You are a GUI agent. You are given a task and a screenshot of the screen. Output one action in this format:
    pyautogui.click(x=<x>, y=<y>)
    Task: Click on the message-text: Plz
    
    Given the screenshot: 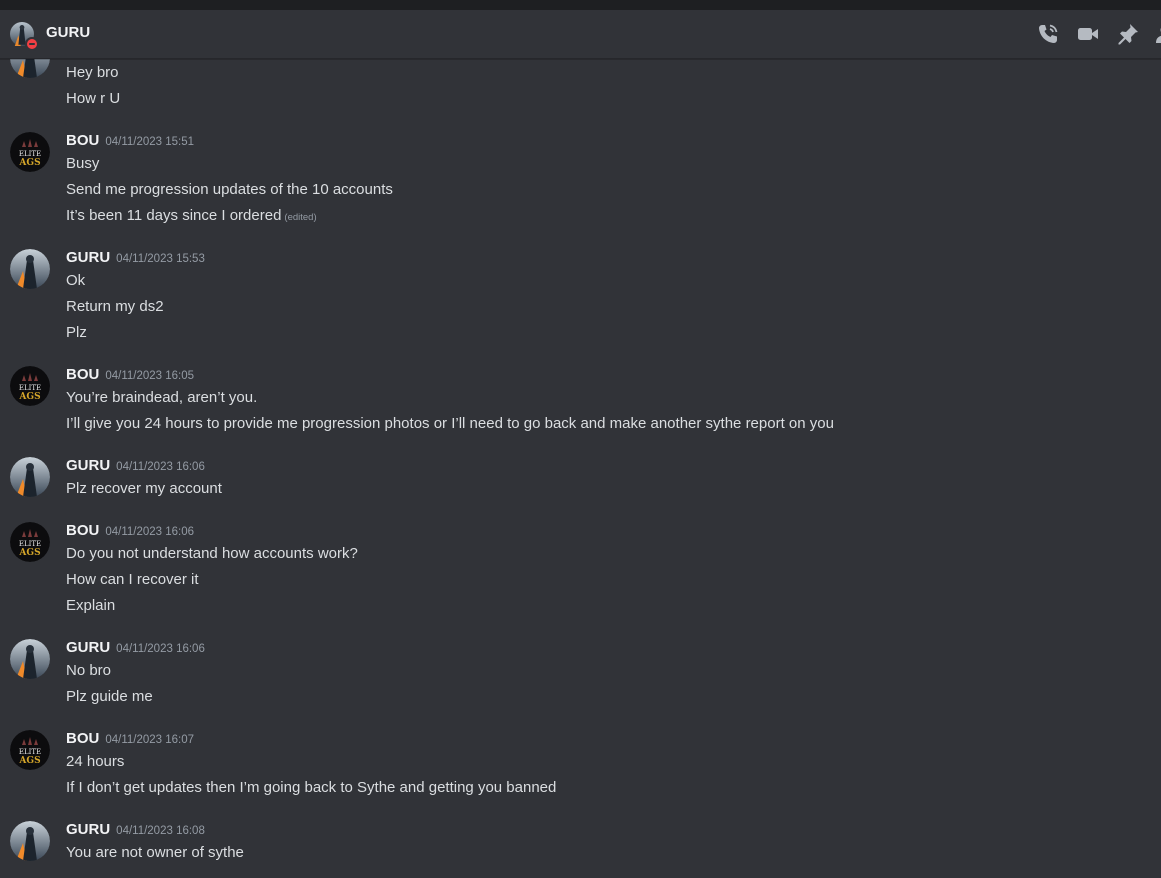 What is the action you would take?
    pyautogui.click(x=76, y=332)
    